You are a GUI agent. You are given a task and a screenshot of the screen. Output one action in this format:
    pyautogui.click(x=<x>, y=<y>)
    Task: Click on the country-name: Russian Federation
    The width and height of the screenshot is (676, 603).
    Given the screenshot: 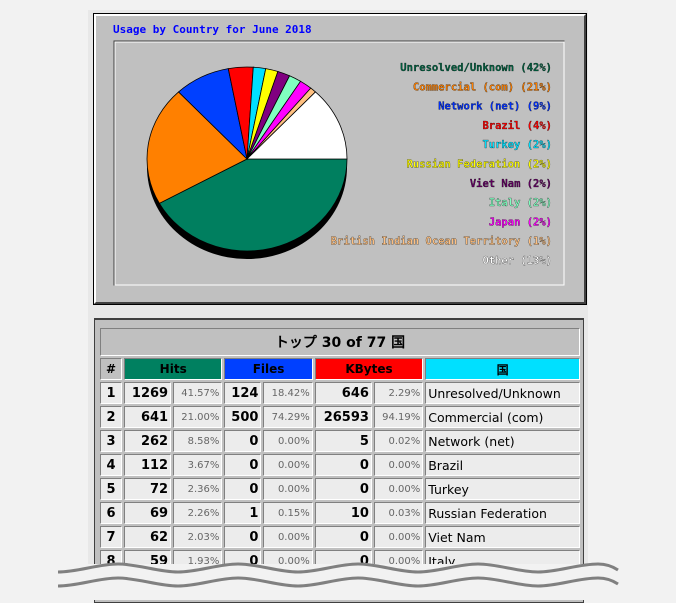 What is the action you would take?
    pyautogui.click(x=502, y=513)
    